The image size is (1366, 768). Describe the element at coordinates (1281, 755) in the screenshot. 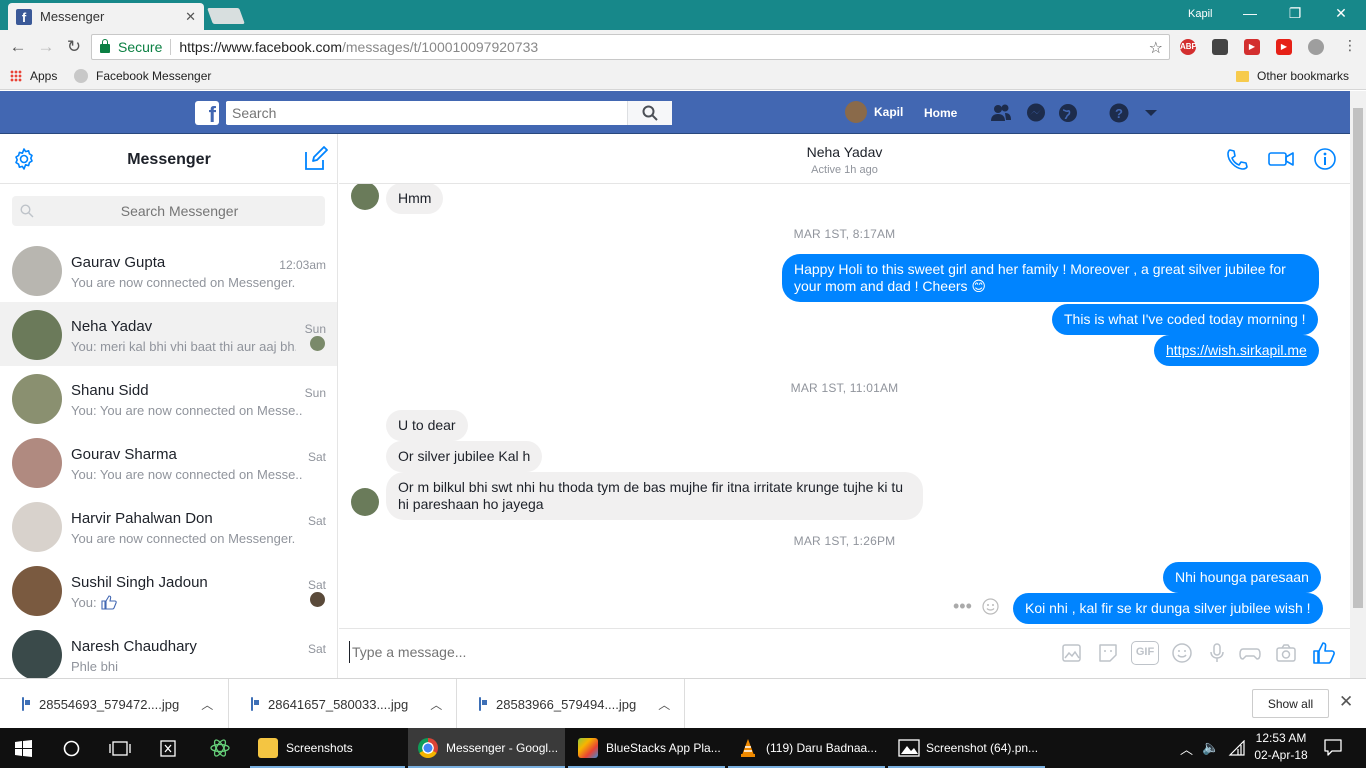

I see `clock-date: 02-Apr-18` at that location.